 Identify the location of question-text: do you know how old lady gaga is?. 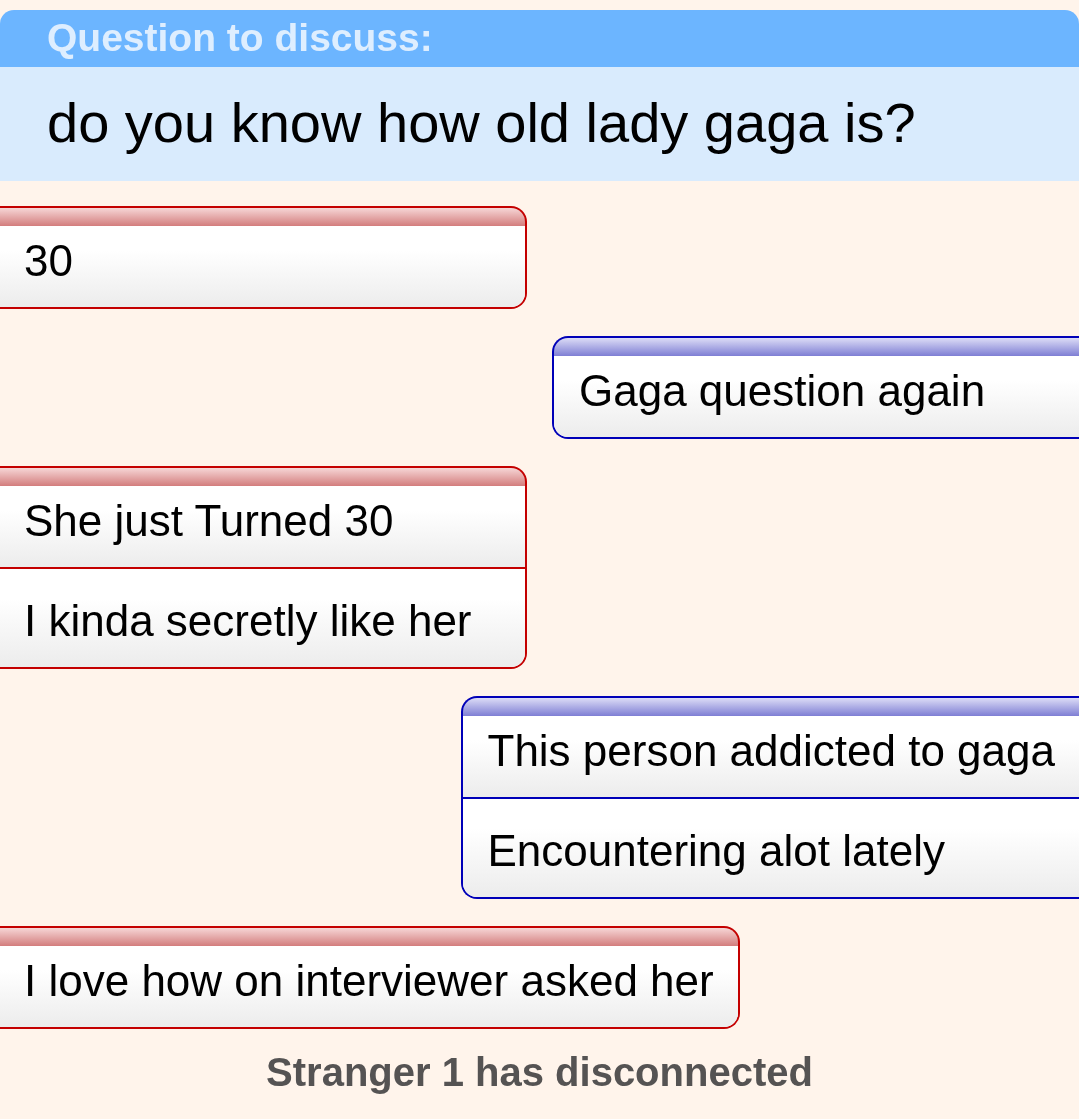
(539, 124).